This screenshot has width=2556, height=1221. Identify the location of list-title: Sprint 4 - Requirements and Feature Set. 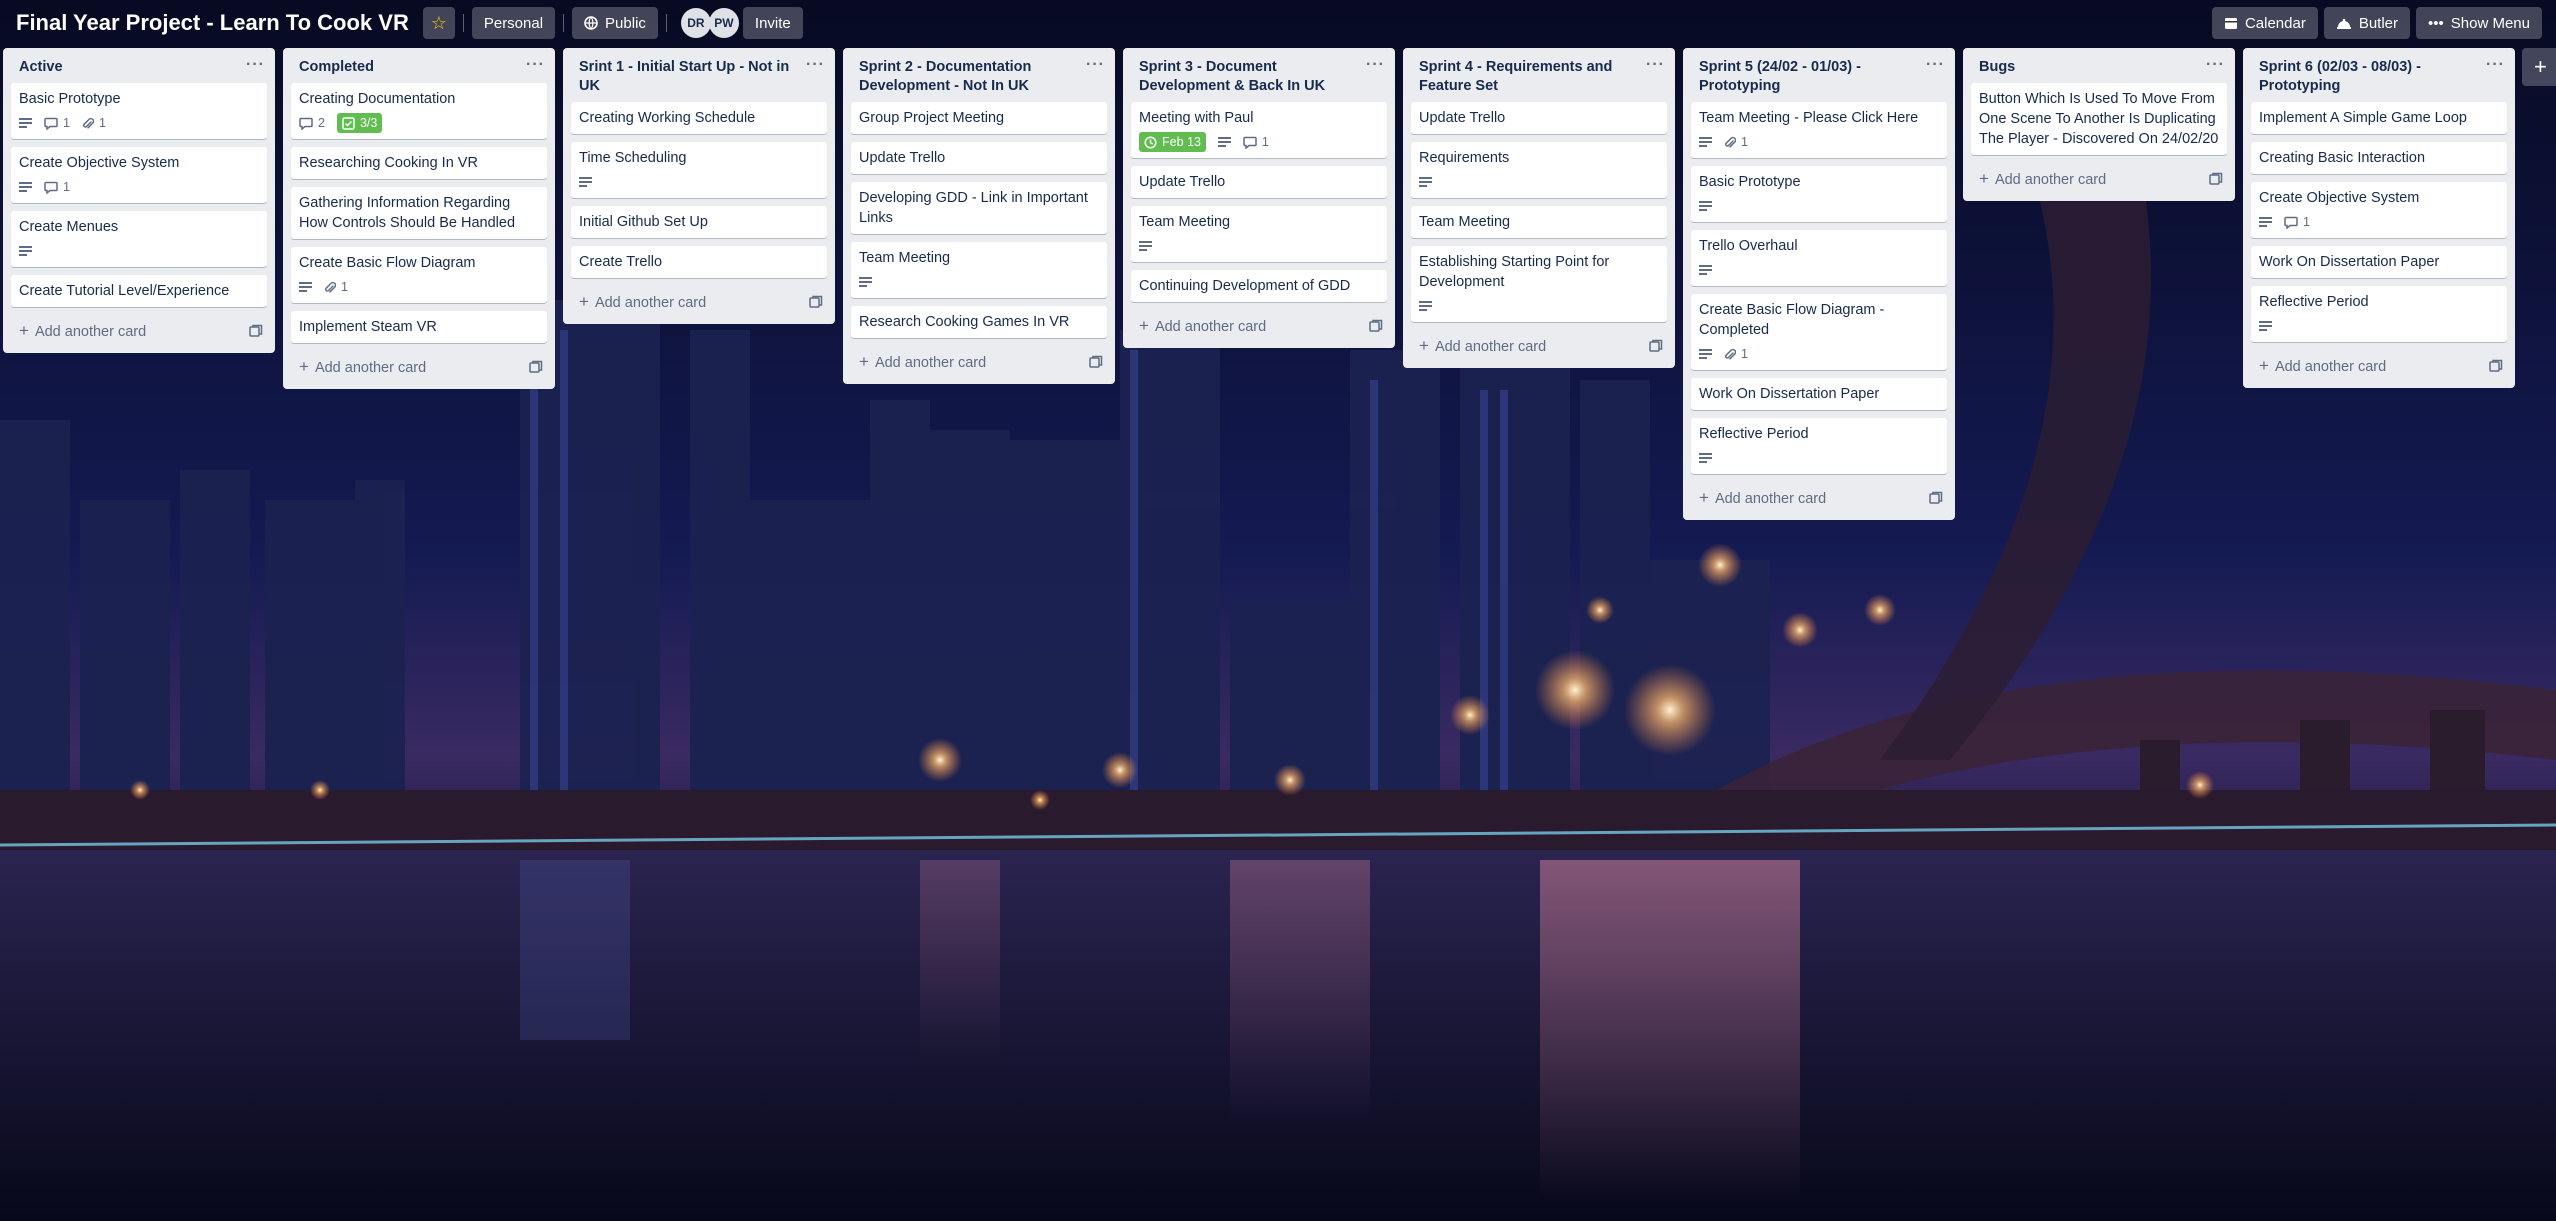
(1532, 77).